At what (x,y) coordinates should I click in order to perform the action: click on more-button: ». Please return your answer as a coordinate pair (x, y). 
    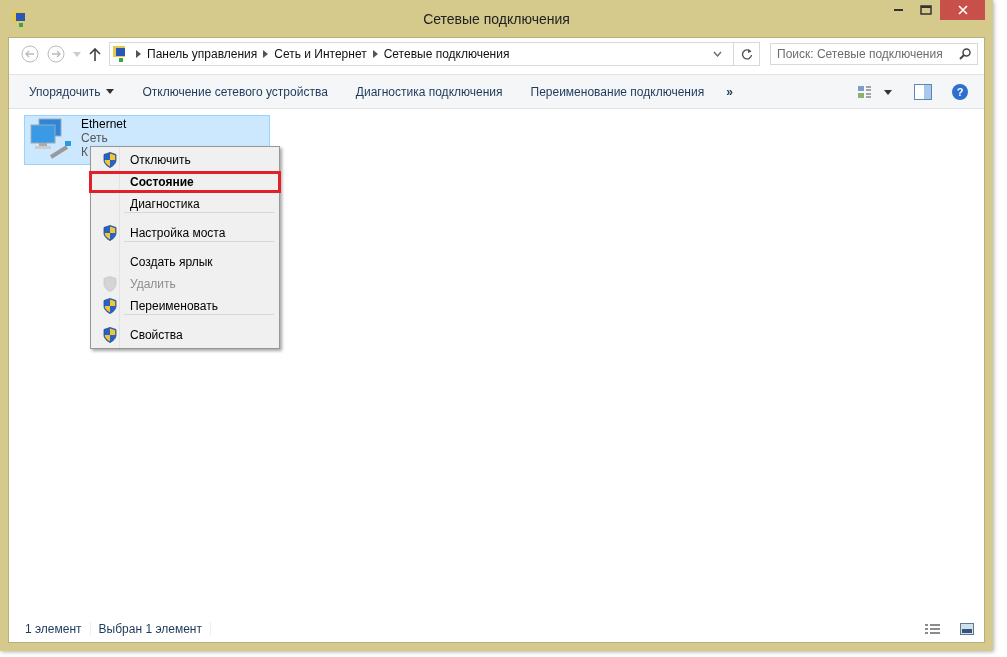
    Looking at the image, I should click on (729, 91).